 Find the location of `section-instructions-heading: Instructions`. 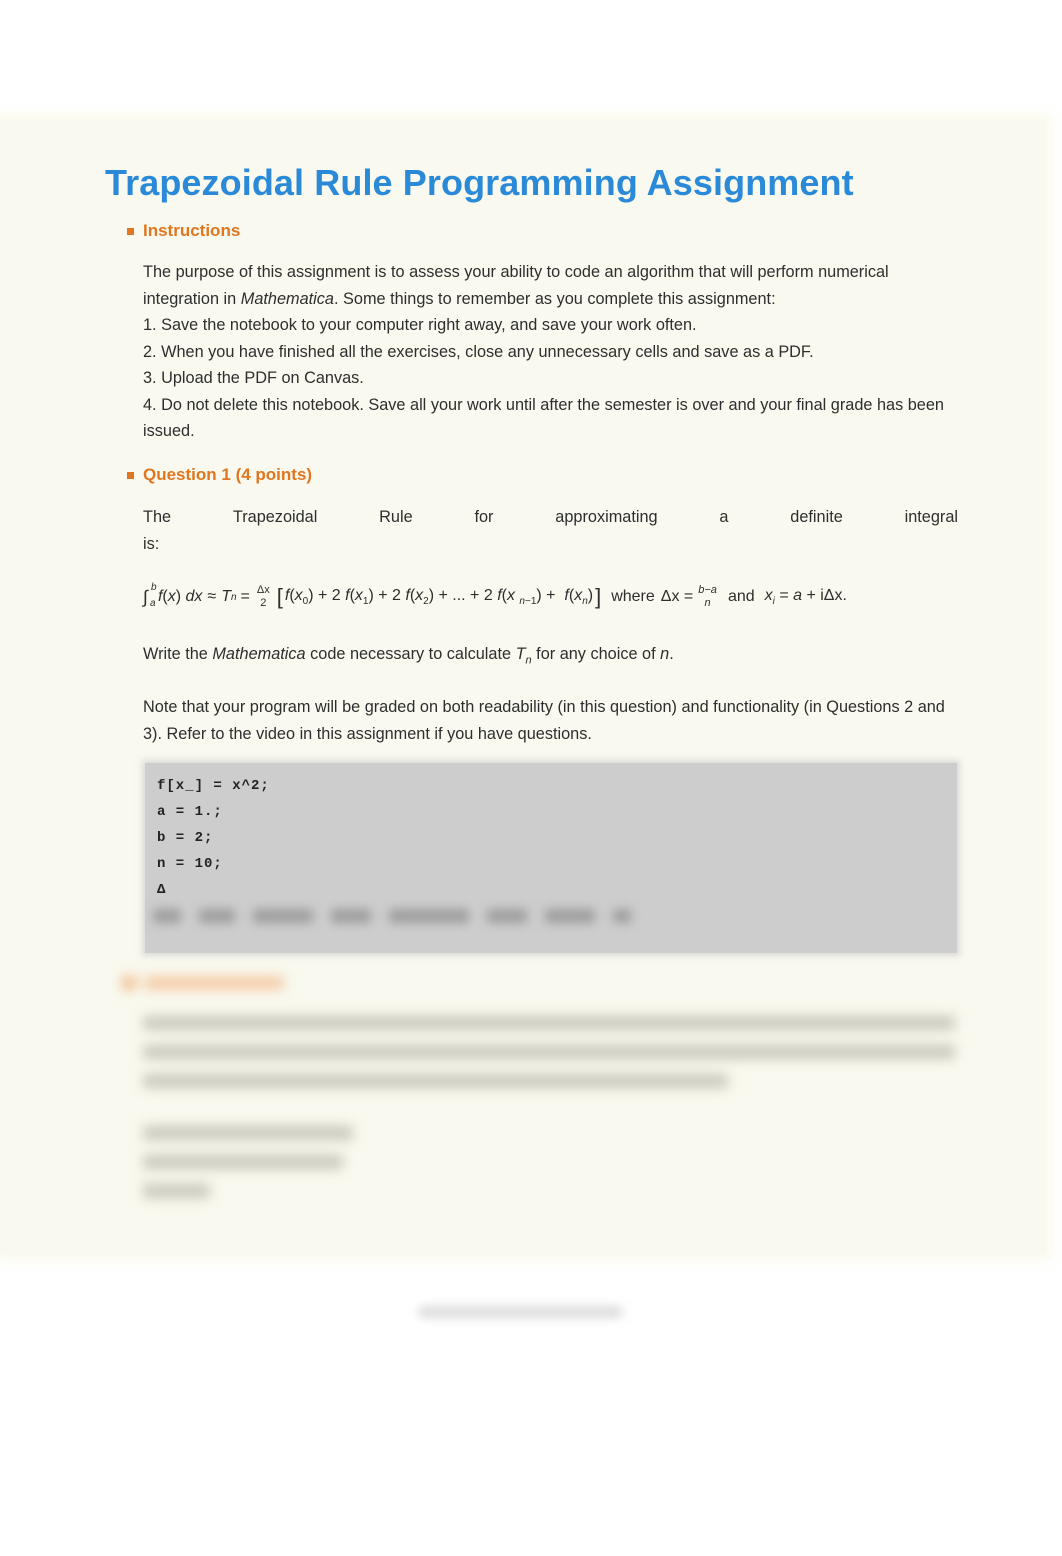

section-instructions-heading: Instructions is located at coordinates (183, 231).